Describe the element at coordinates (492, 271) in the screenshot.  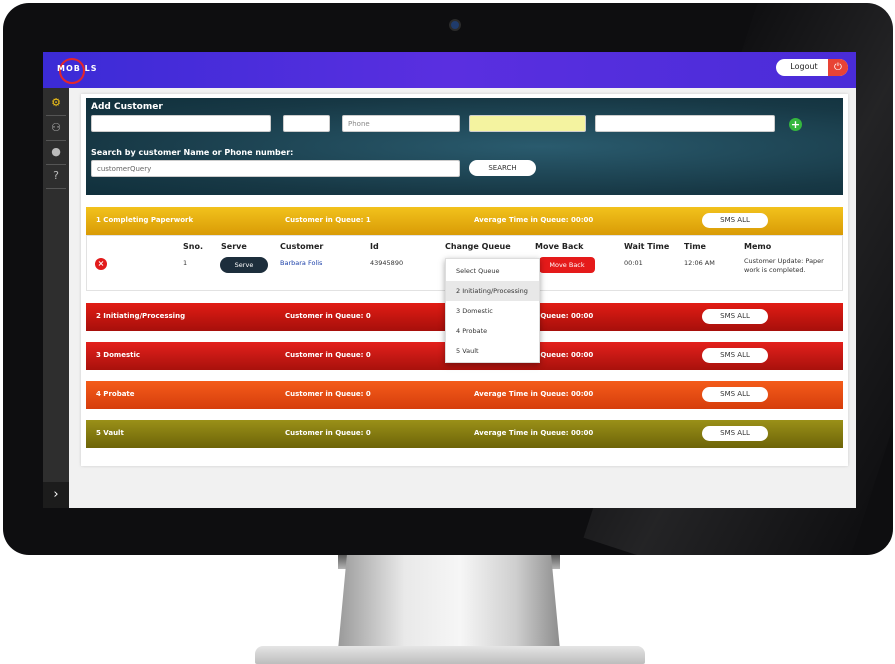
I see `dropdown-option: Select Queue` at that location.